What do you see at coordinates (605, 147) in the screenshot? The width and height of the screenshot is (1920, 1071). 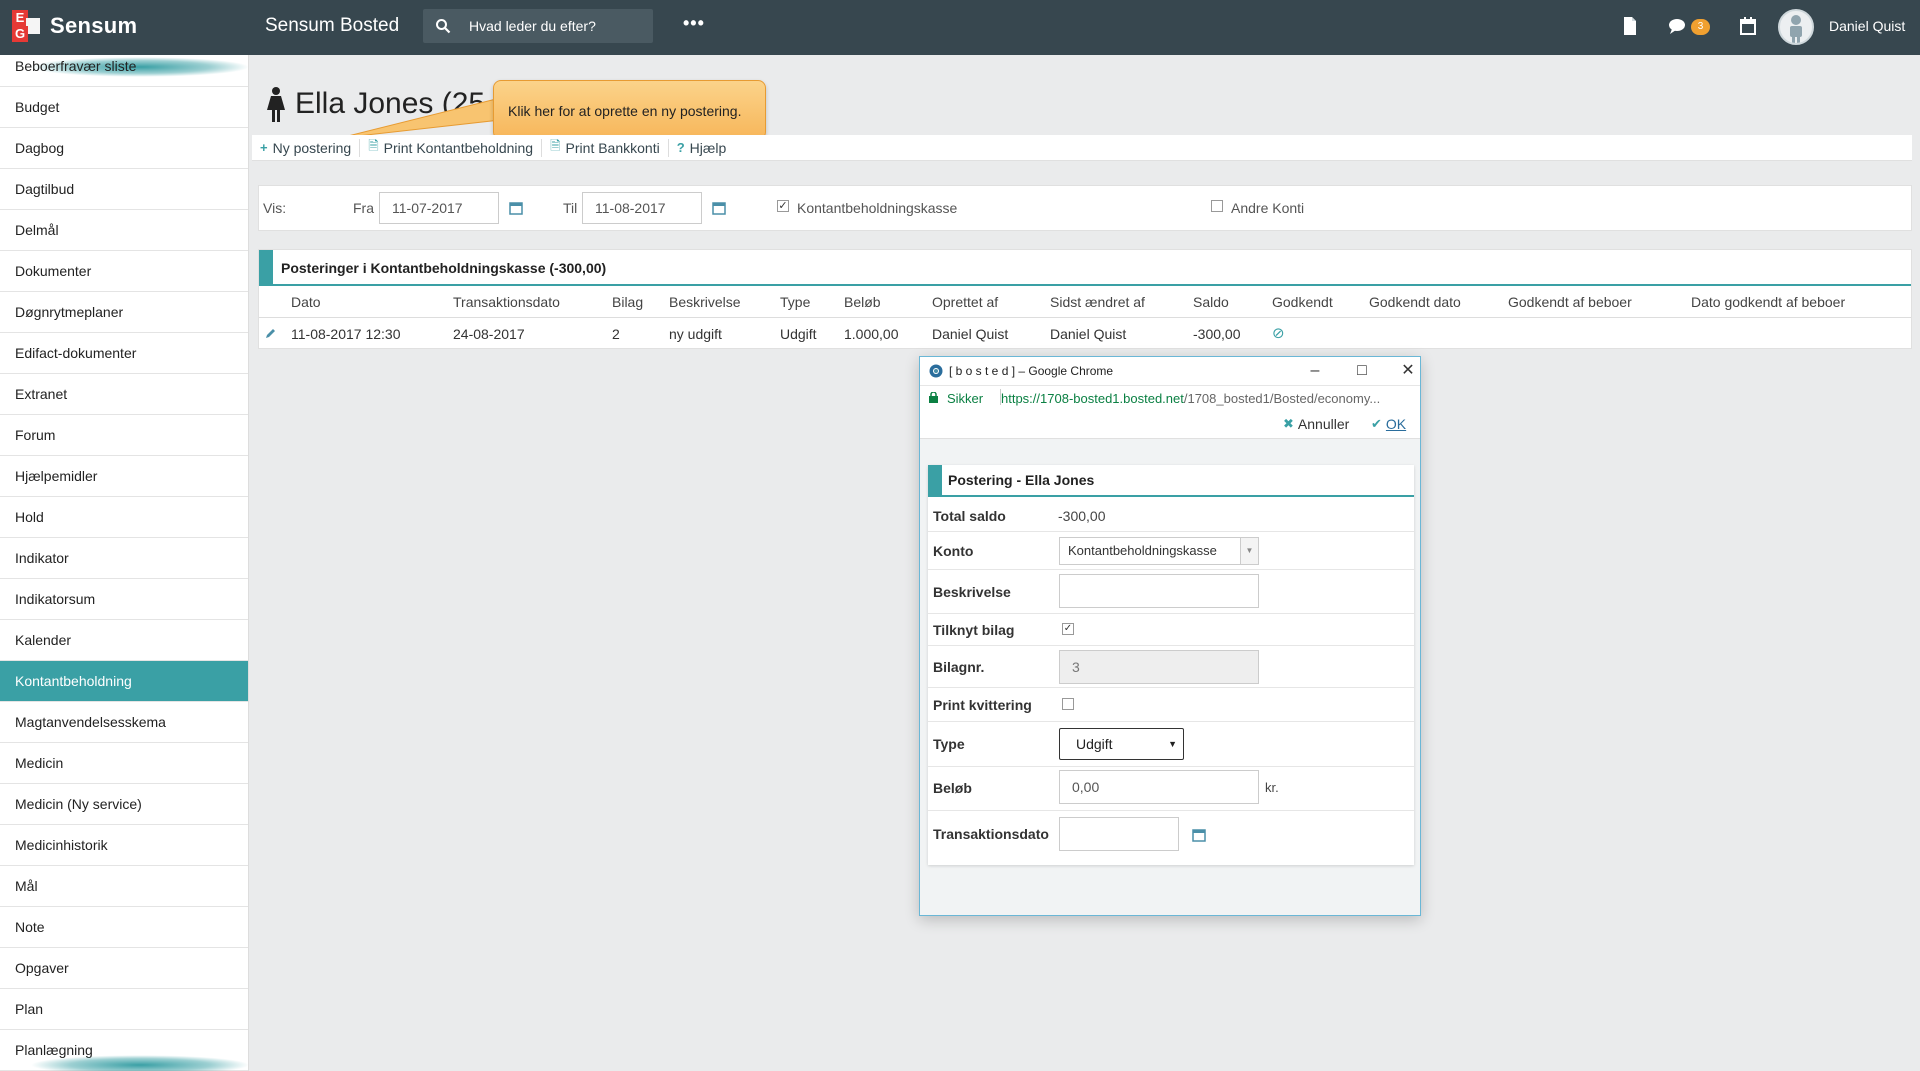 I see `print-bank-button: 🗎 Print Bankkonti` at bounding box center [605, 147].